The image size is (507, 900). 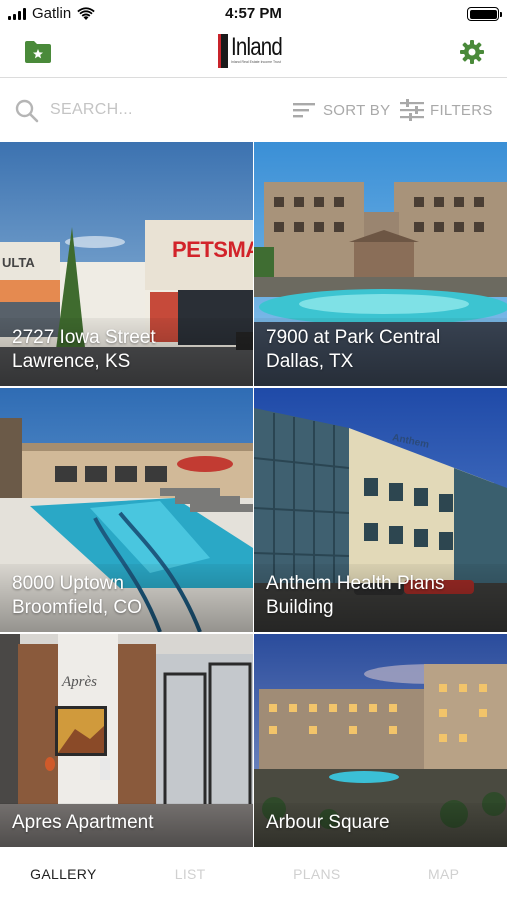 I want to click on folder-star-icon, so click(x=38, y=52).